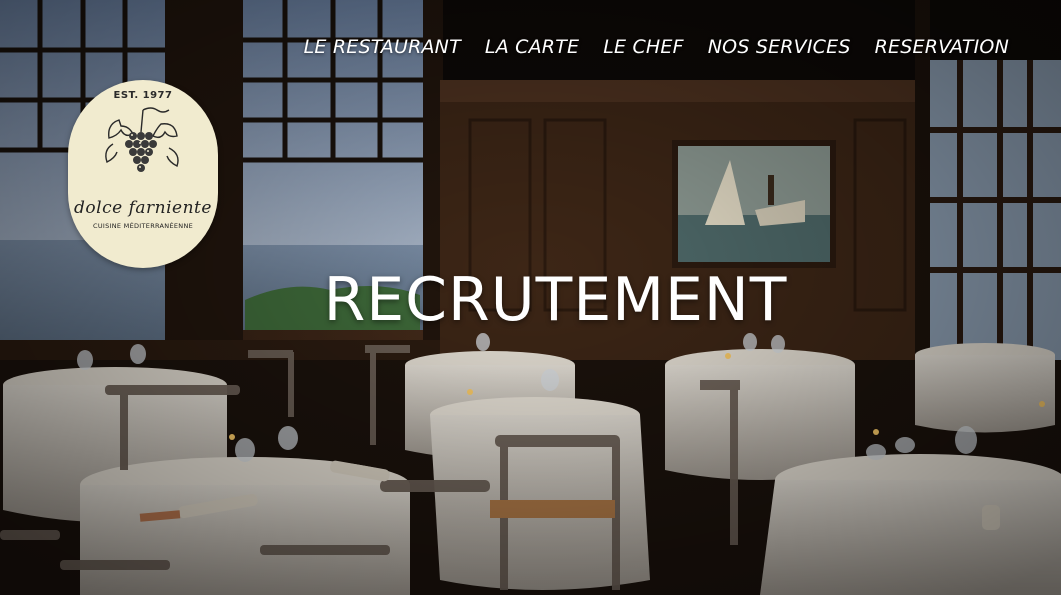  Describe the element at coordinates (555, 300) in the screenshot. I see `page-headline: RECRUTEMENT` at that location.